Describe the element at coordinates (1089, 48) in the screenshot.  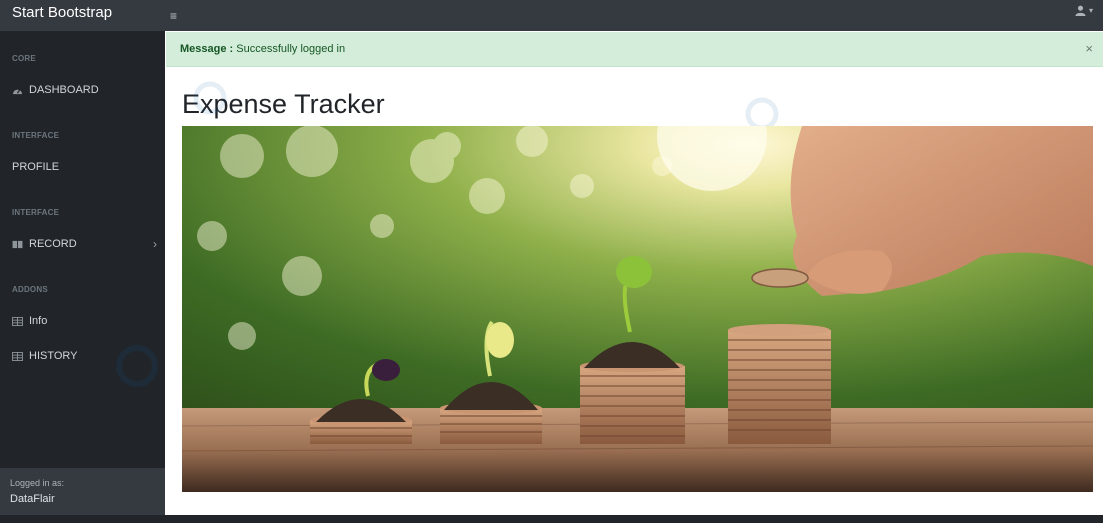
I see `close-icon: ×` at that location.